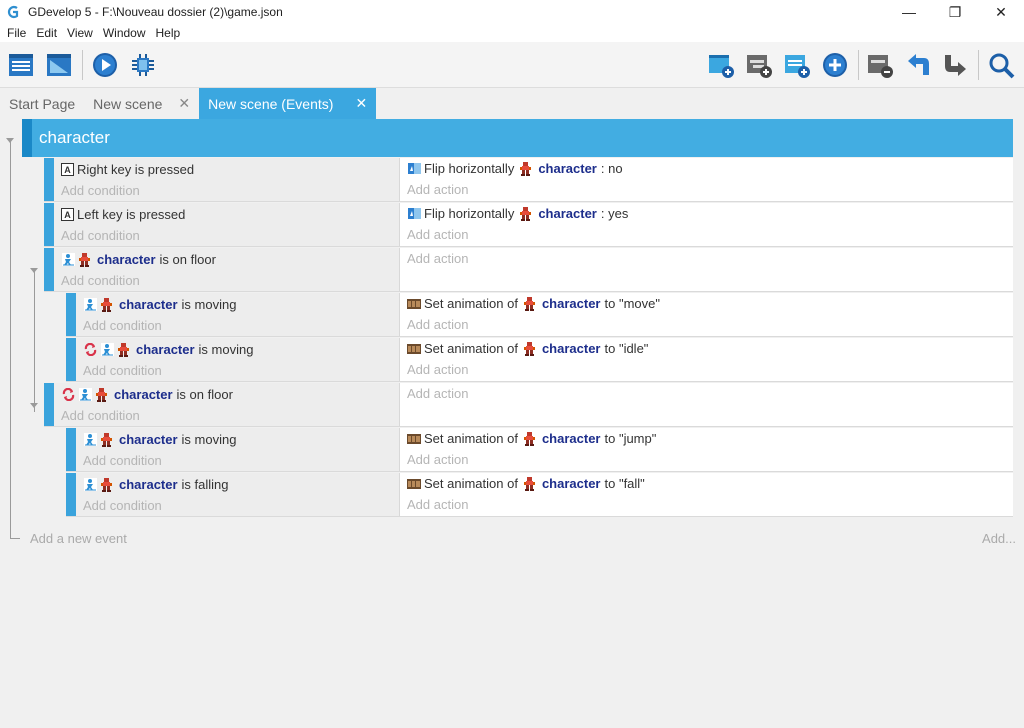  Describe the element at coordinates (527, 348) in the screenshot. I see `action-line: Set animation of character to "idle"` at that location.